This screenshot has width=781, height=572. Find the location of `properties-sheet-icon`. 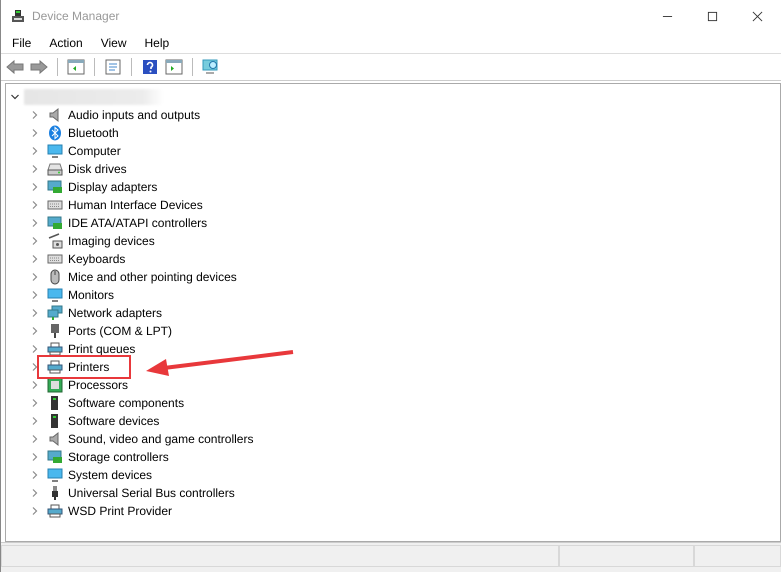

properties-sheet-icon is located at coordinates (113, 67).